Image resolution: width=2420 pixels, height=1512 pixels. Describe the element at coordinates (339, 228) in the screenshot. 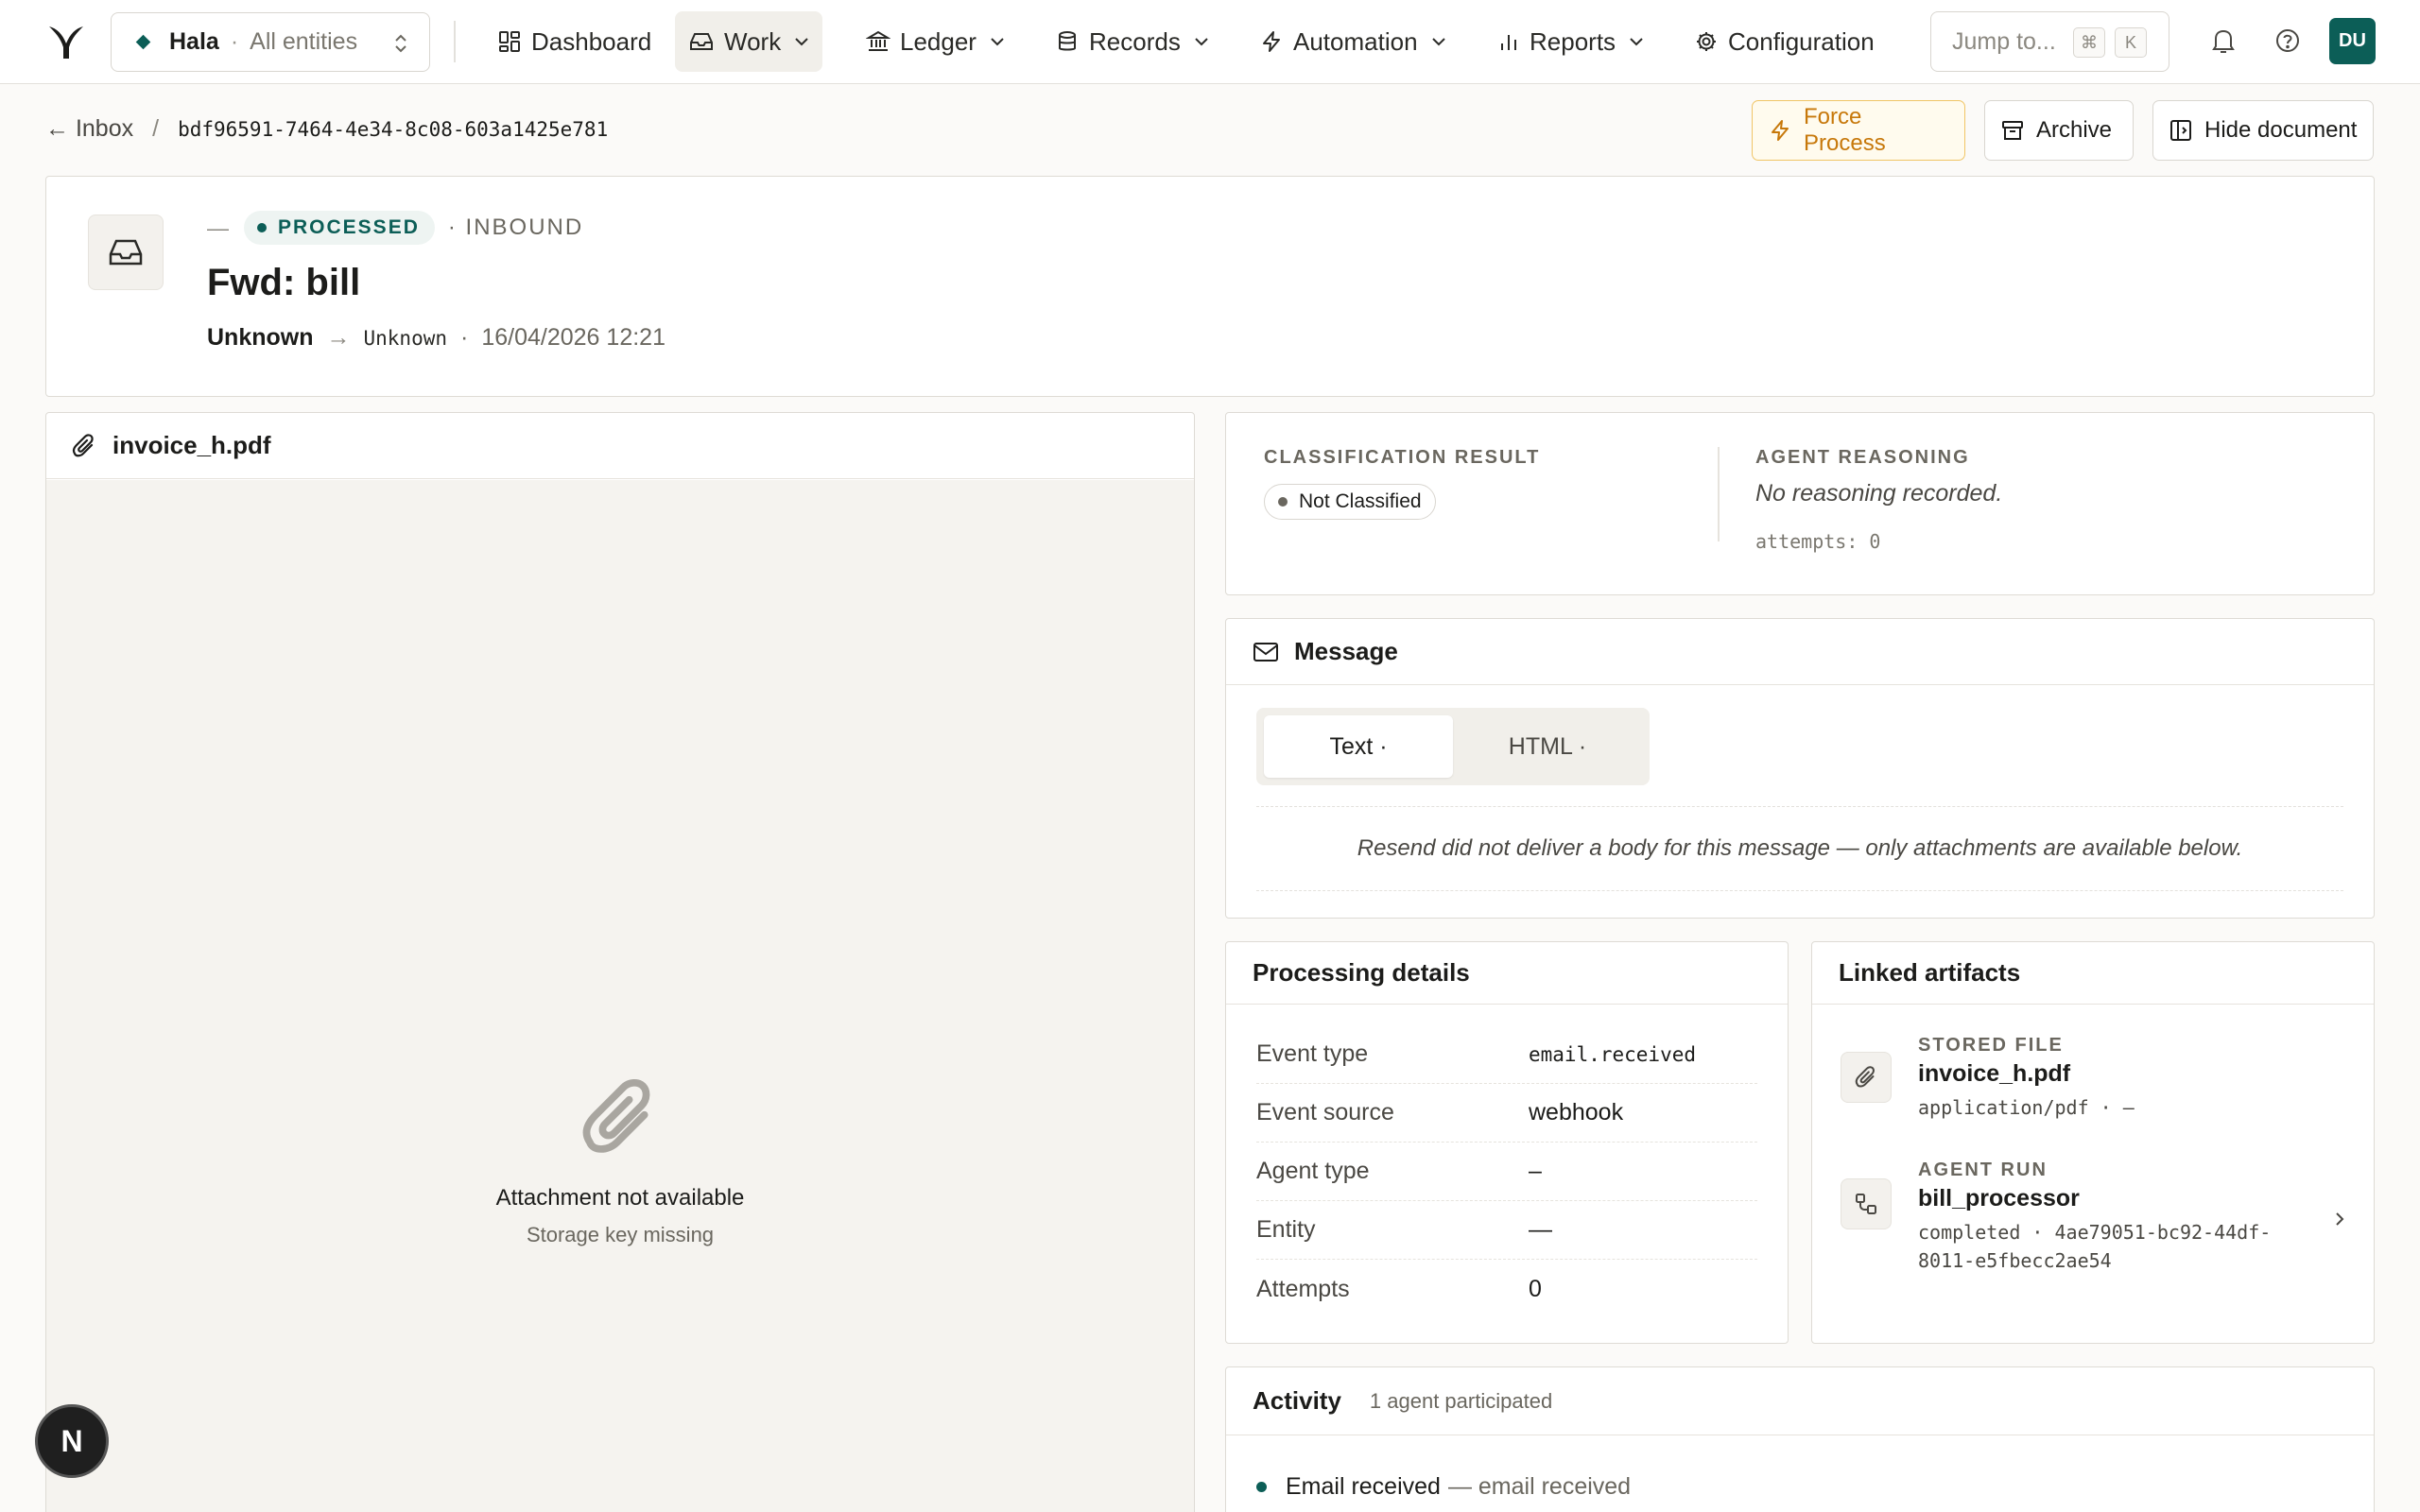

I see `status-badge: PROCESSED` at that location.